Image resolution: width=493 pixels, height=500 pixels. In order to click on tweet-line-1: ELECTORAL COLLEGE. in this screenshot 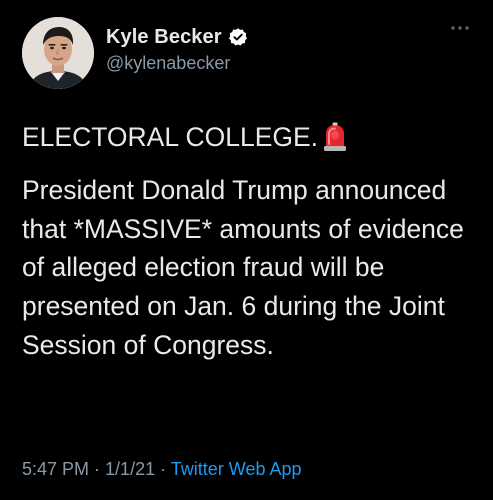, I will do `click(249, 137)`.